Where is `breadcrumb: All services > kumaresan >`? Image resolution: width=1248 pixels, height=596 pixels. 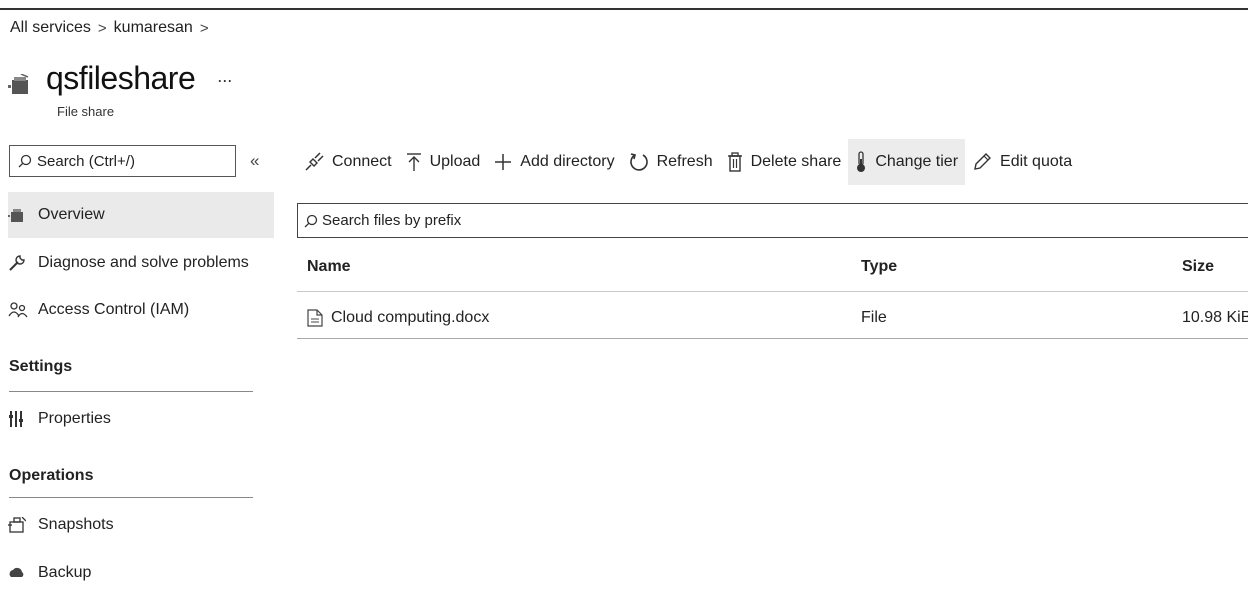 breadcrumb: All services > kumaresan > is located at coordinates (113, 28).